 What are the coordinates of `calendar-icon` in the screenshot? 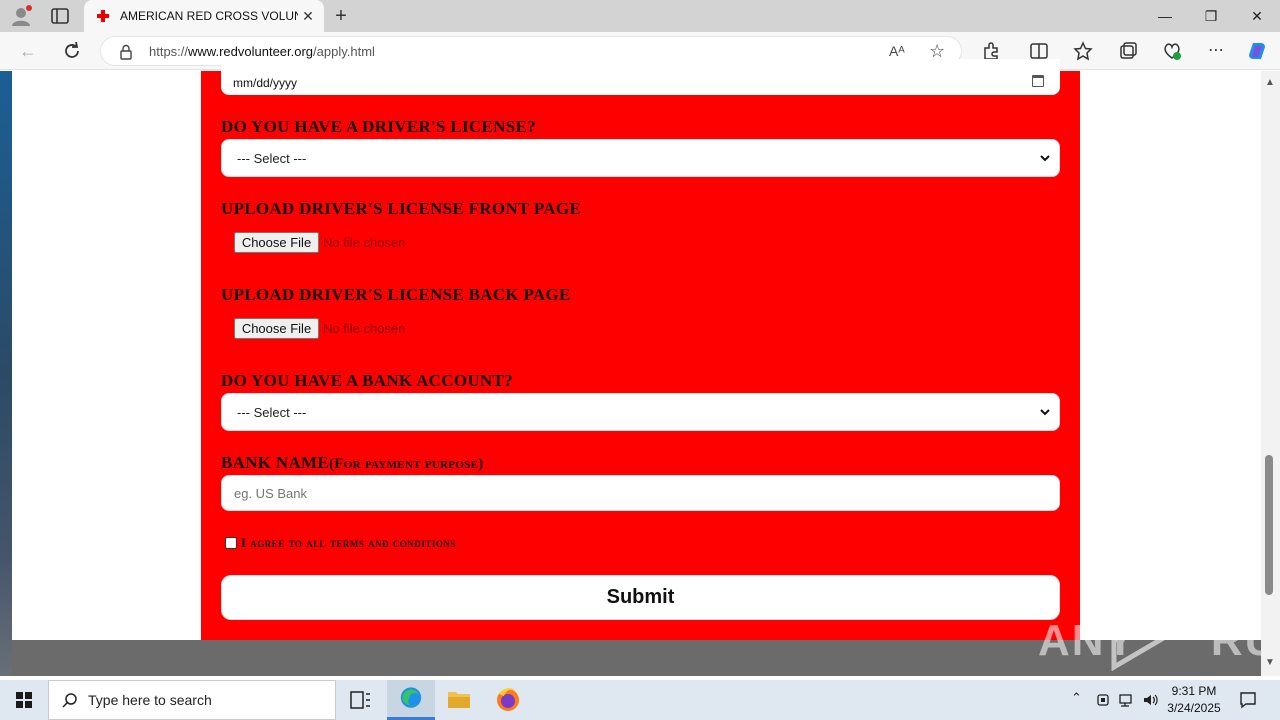 It's located at (1038, 81).